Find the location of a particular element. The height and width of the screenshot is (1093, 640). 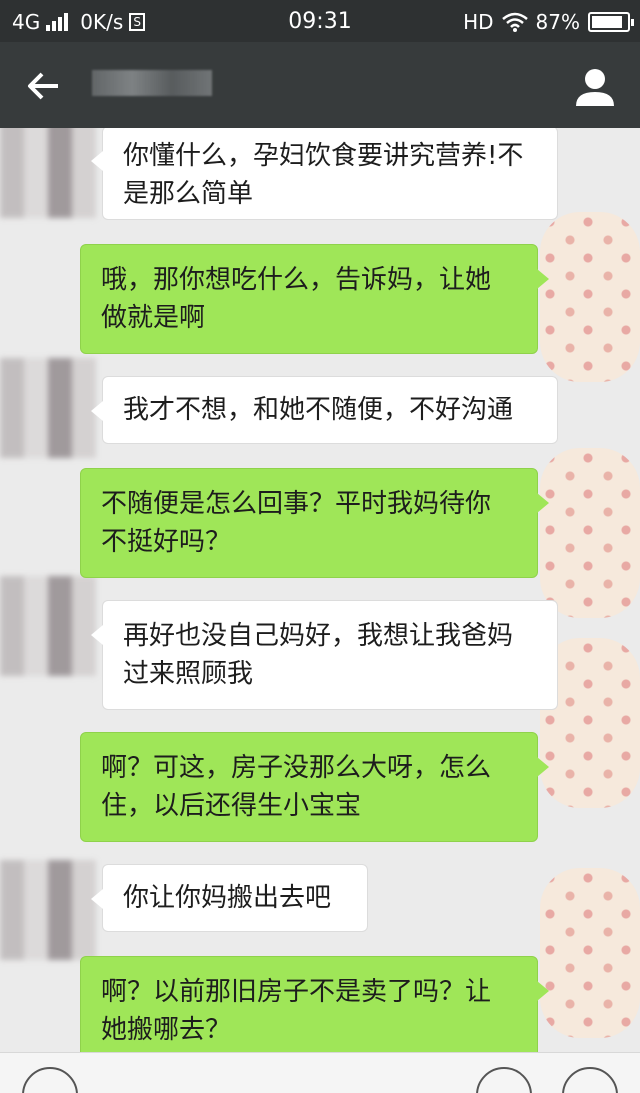

message-text: 不随便是怎么回事？平时我妈待你 is located at coordinates (296, 504).